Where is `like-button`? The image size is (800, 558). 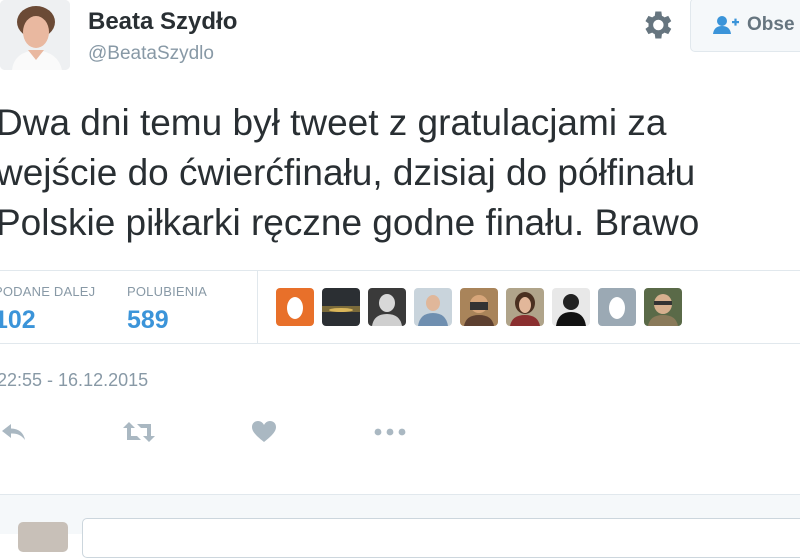 like-button is located at coordinates (264, 432).